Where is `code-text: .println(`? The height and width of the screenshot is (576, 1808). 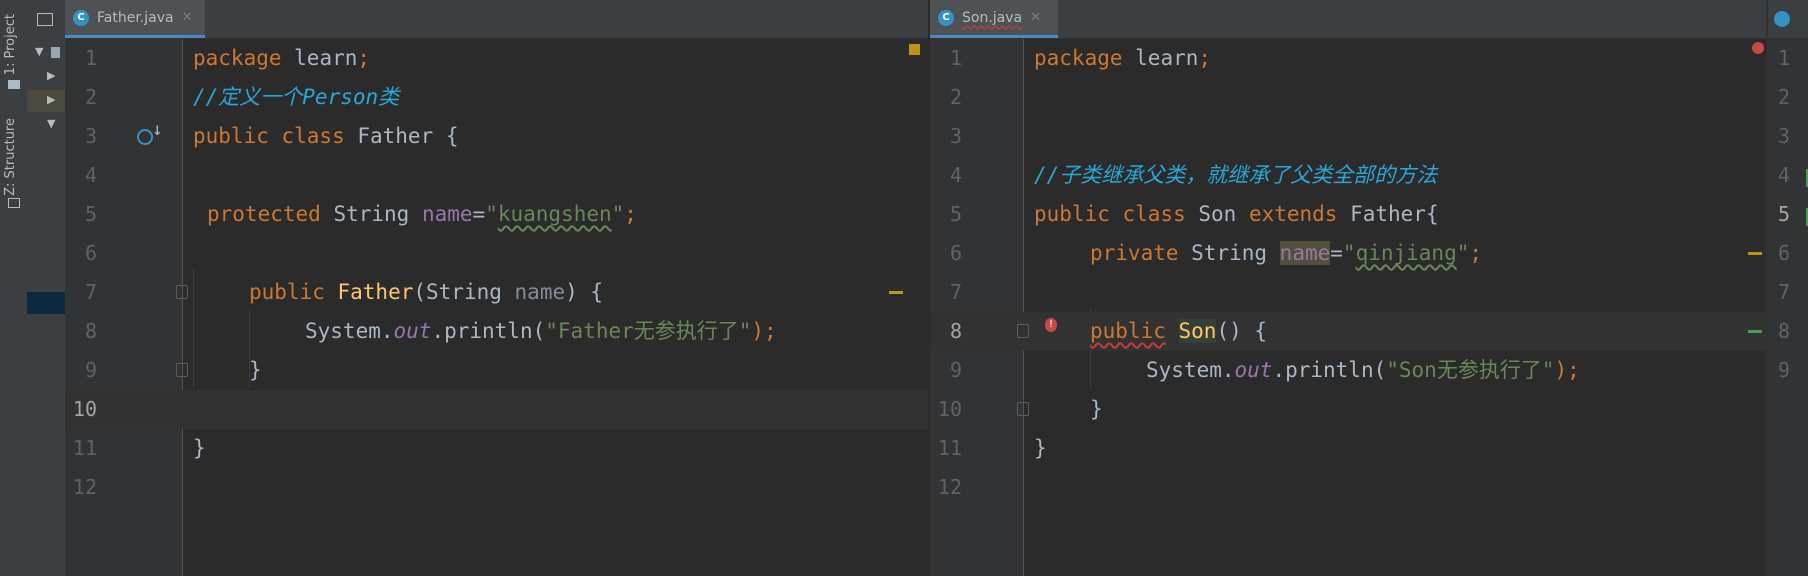
code-text: .println( is located at coordinates (488, 331).